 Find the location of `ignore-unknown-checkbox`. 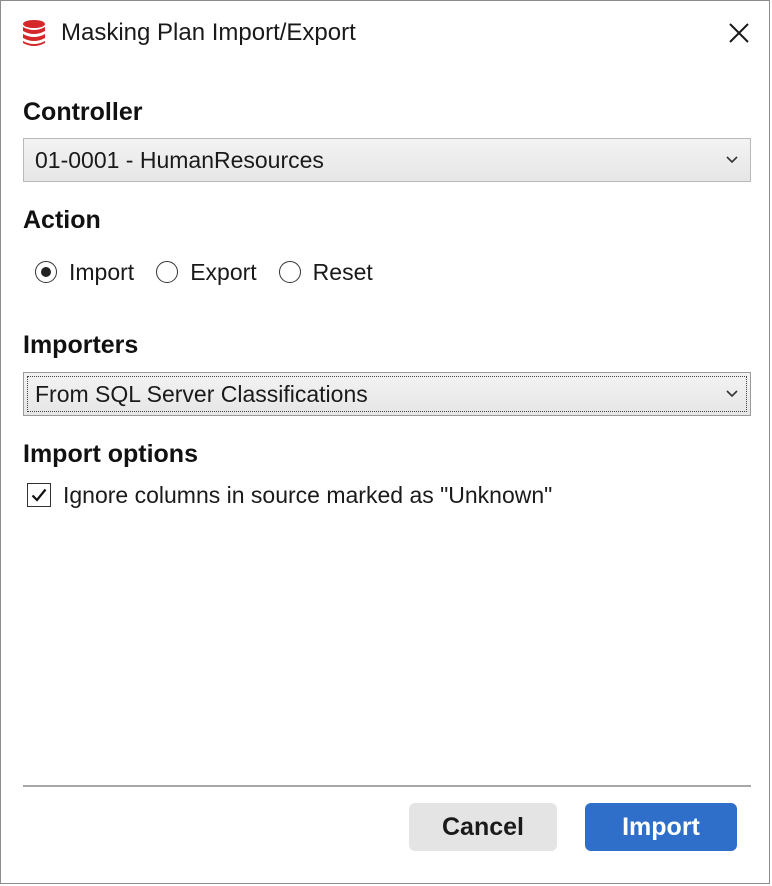

ignore-unknown-checkbox is located at coordinates (39, 495).